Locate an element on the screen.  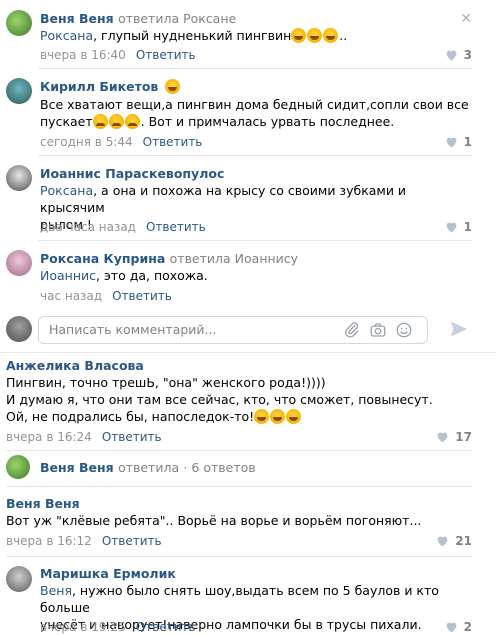
author-name: Кирилл Бикетов is located at coordinates (99, 86).